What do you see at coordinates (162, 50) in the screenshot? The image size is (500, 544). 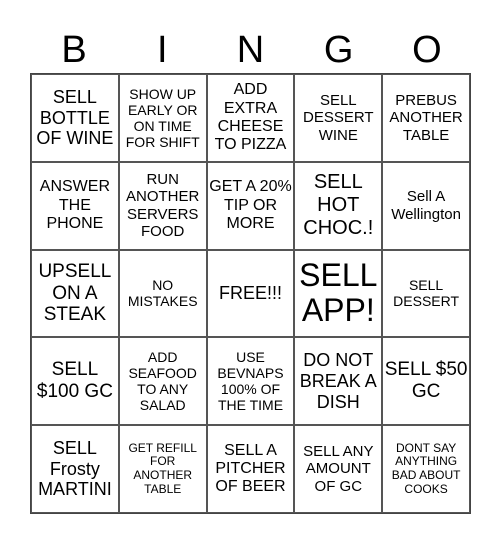 I see `header-letter-i: I` at bounding box center [162, 50].